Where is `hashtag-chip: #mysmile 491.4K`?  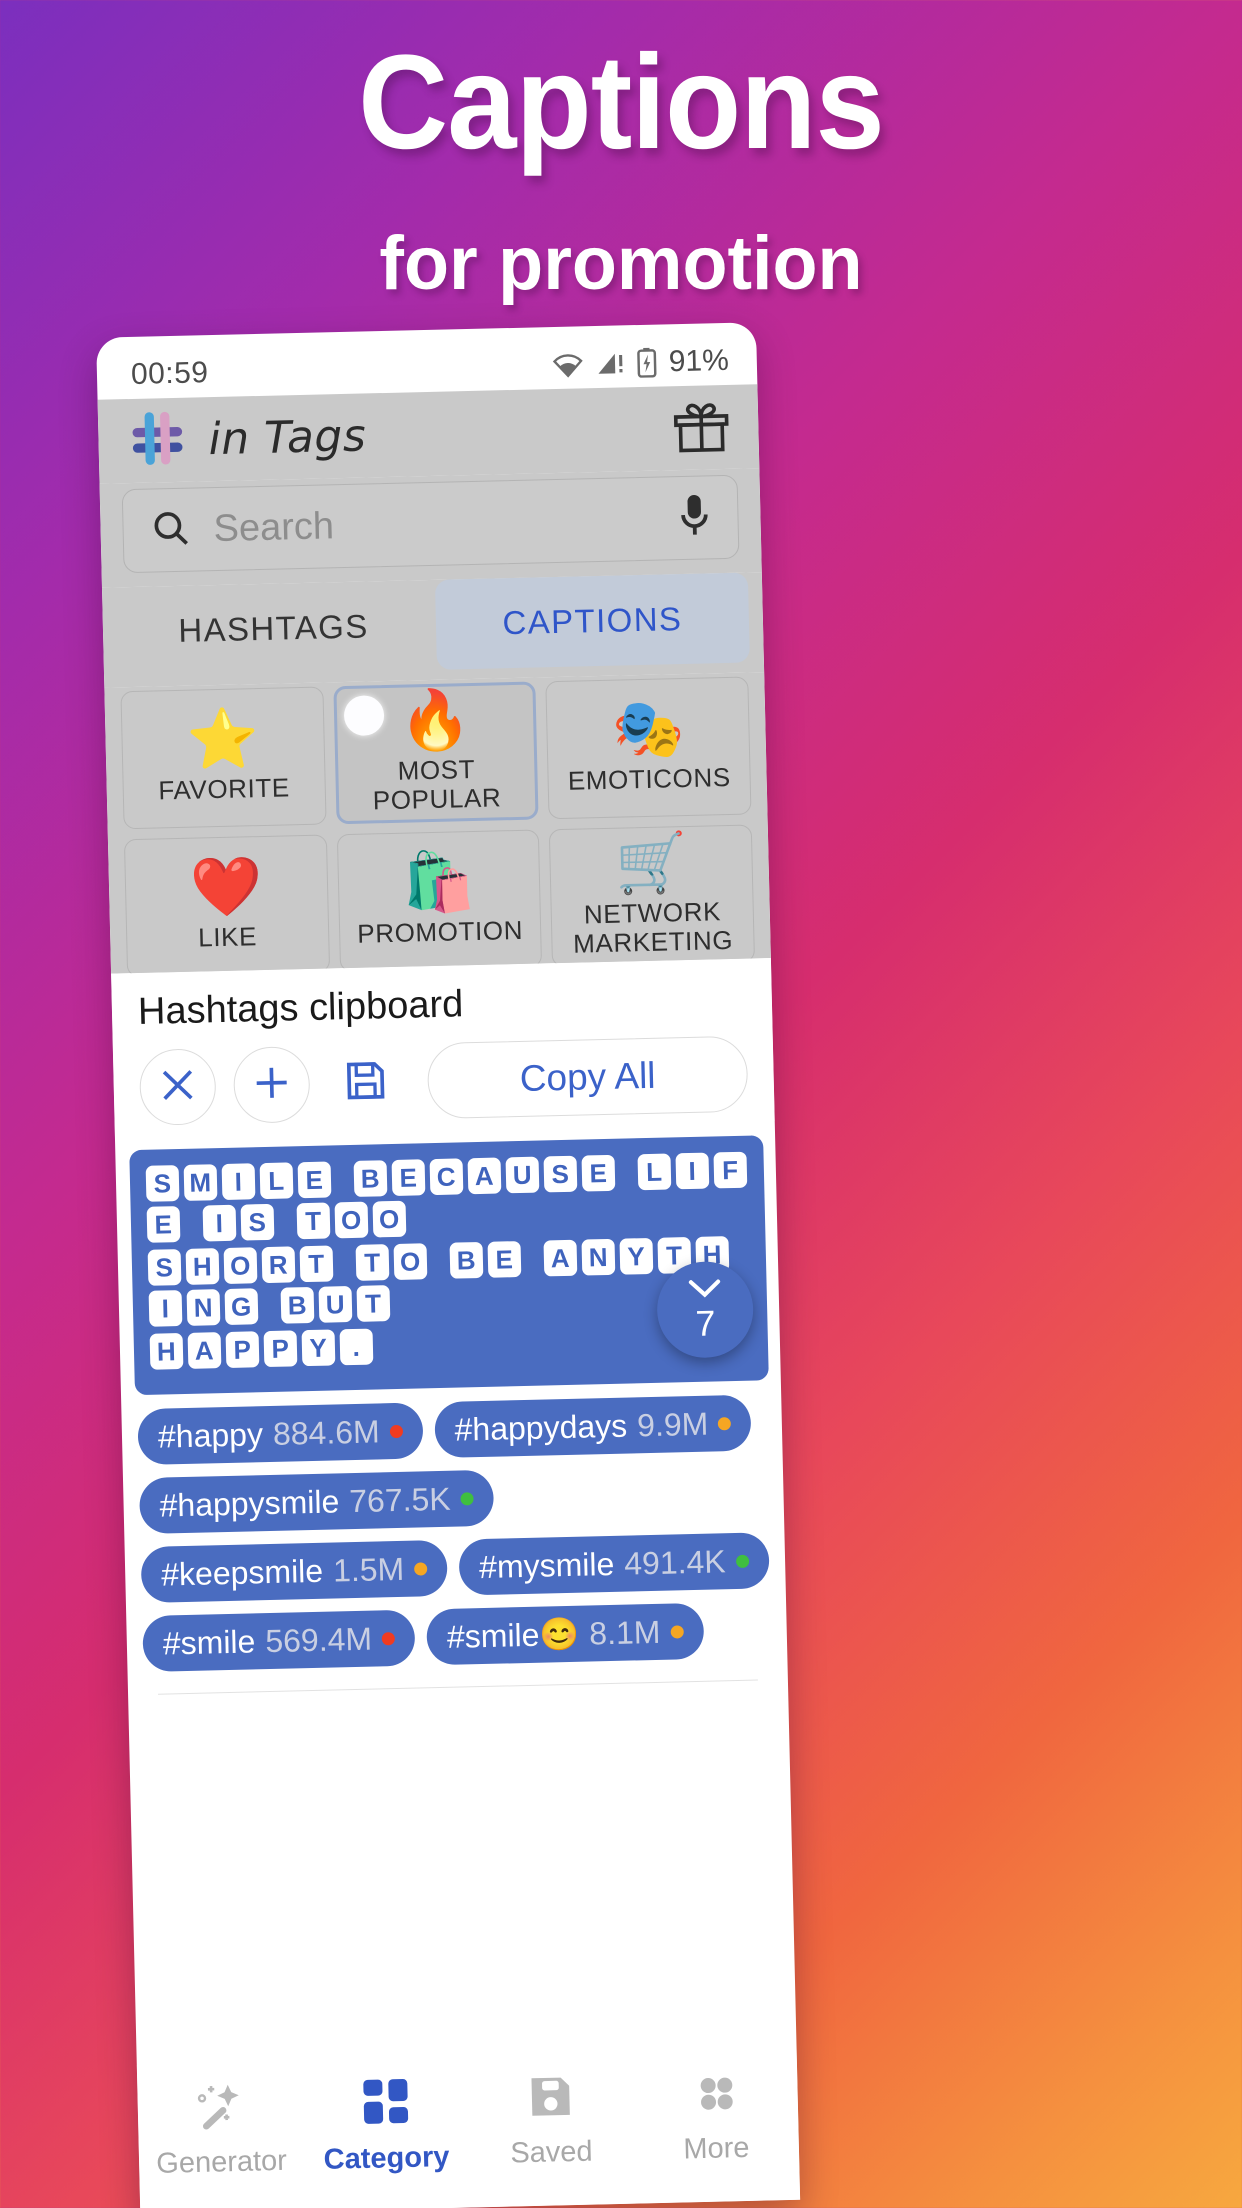 hashtag-chip: #mysmile 491.4K is located at coordinates (614, 1564).